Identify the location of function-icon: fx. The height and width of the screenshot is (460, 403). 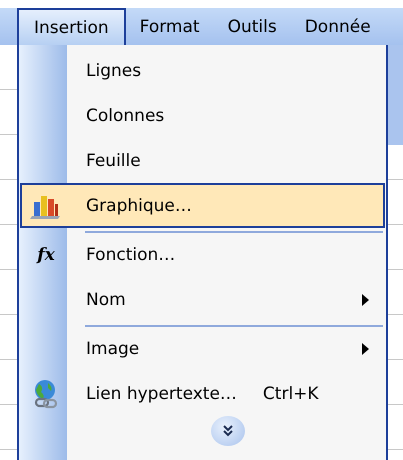
(46, 254).